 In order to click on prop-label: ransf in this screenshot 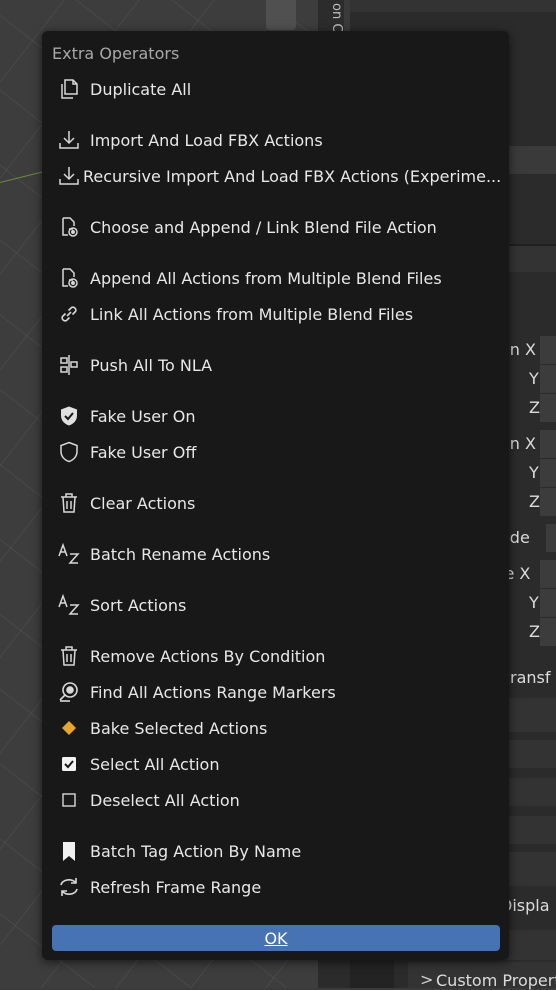, I will do `click(530, 677)`.